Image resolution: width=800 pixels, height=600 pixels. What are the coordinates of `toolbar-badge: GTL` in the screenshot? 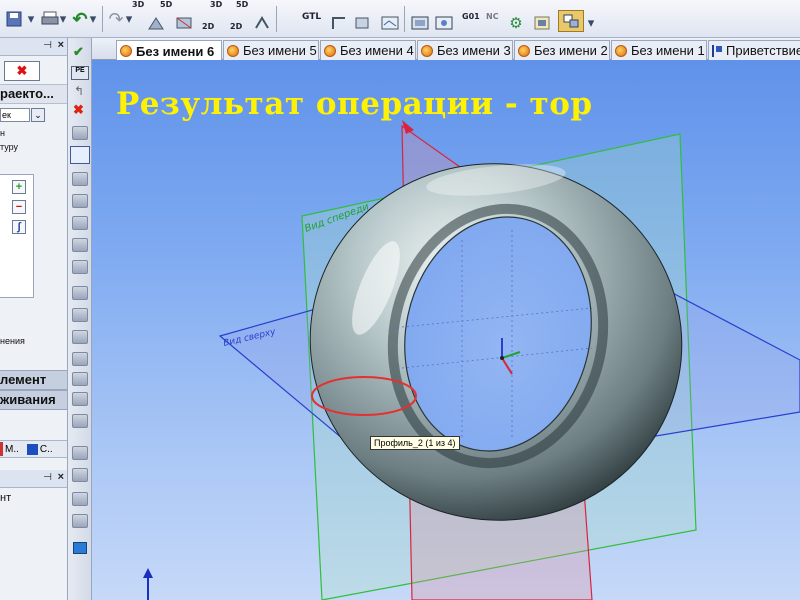 It's located at (311, 17).